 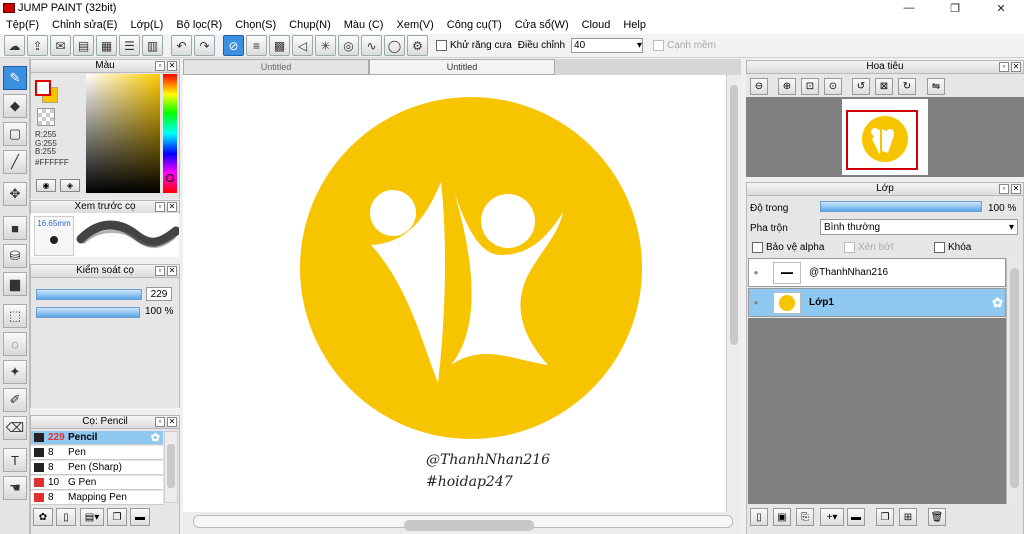 What do you see at coordinates (371, 45) in the screenshot?
I see `curve-ruler-icon: ∿` at bounding box center [371, 45].